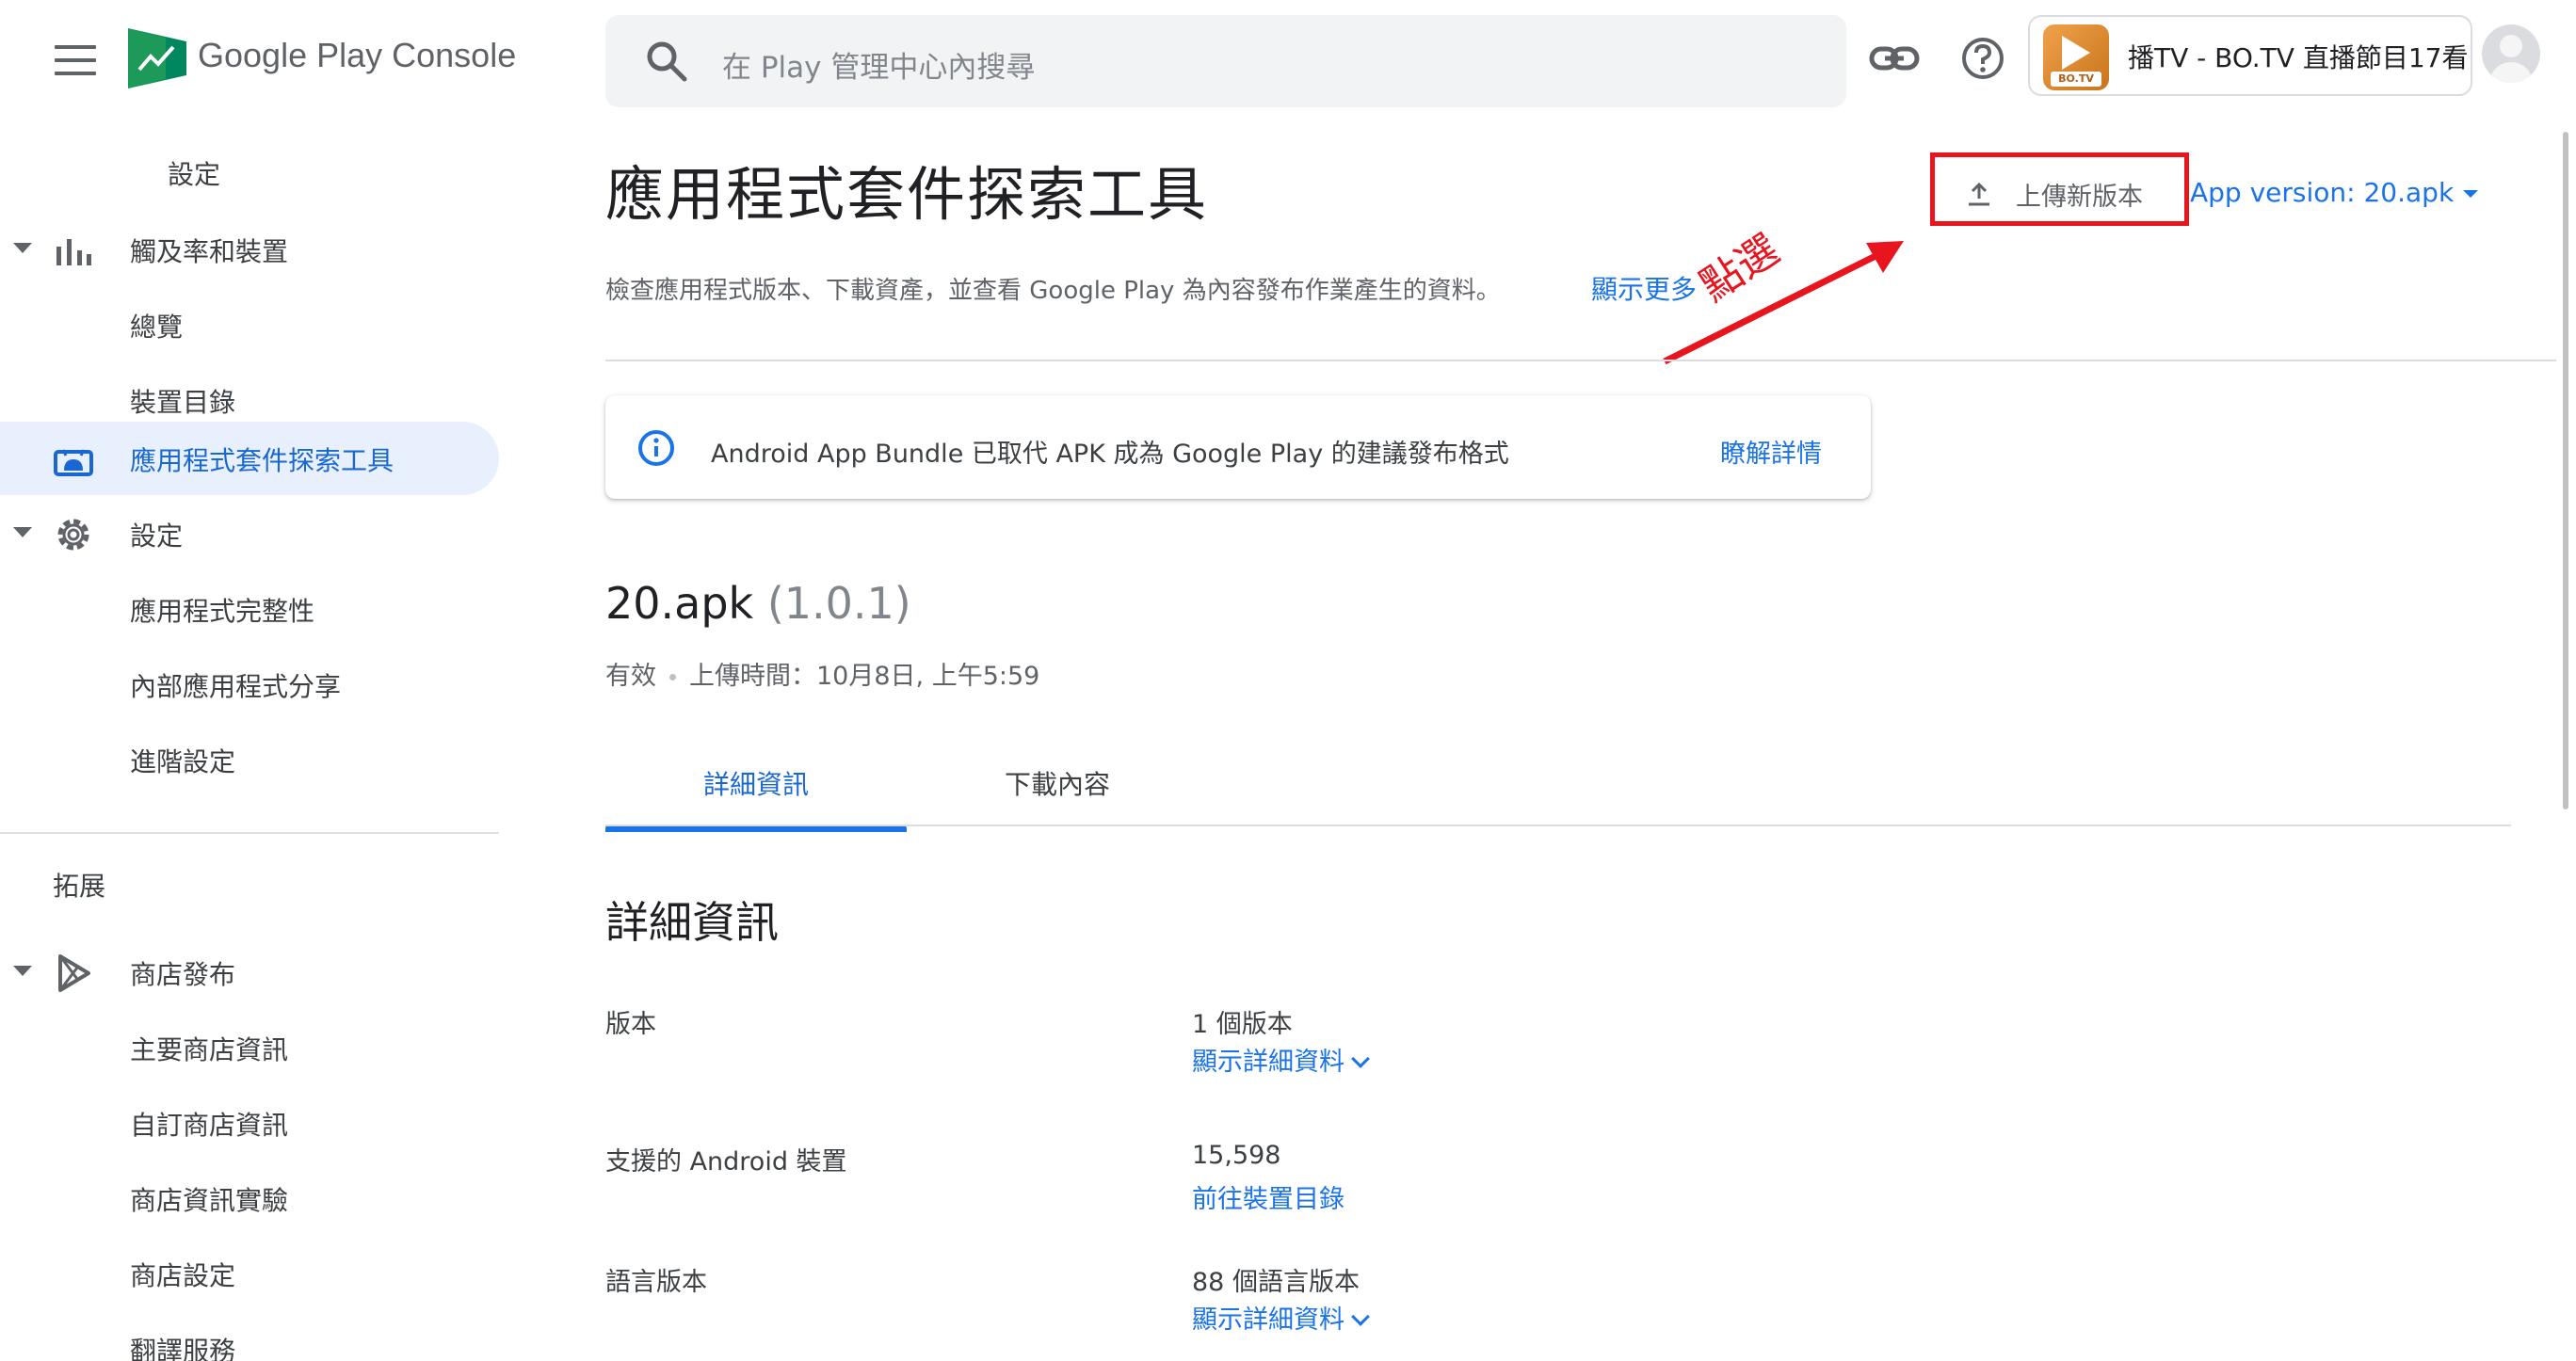 Image resolution: width=2576 pixels, height=1361 pixels. Describe the element at coordinates (249, 1198) in the screenshot. I see `sidebar-item-listing-experiments: 商店資訊實驗` at that location.